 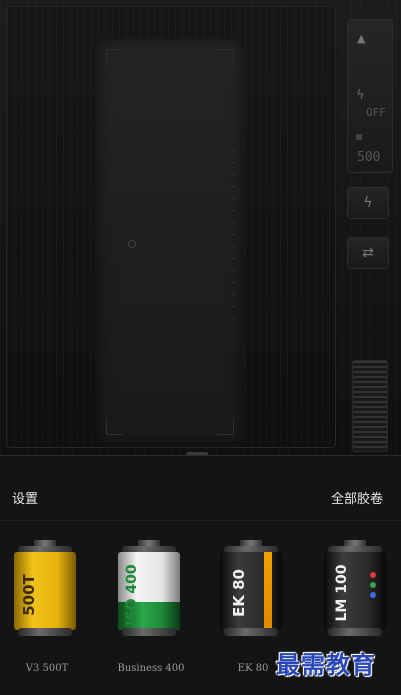 I want to click on switch-camera-button: ⇄, so click(x=368, y=253).